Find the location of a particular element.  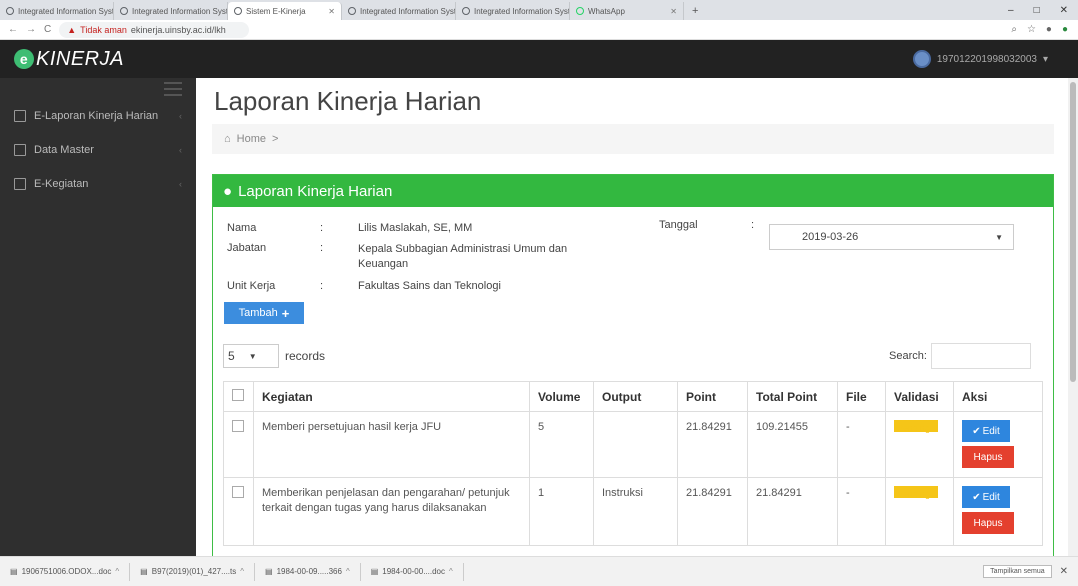

map-marker-icon: ● is located at coordinates (228, 191).